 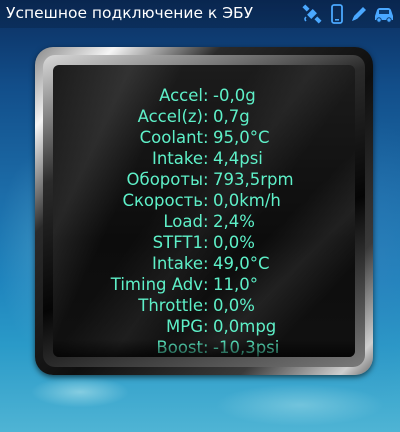 What do you see at coordinates (177, 242) in the screenshot?
I see `reading-label: STFT1` at bounding box center [177, 242].